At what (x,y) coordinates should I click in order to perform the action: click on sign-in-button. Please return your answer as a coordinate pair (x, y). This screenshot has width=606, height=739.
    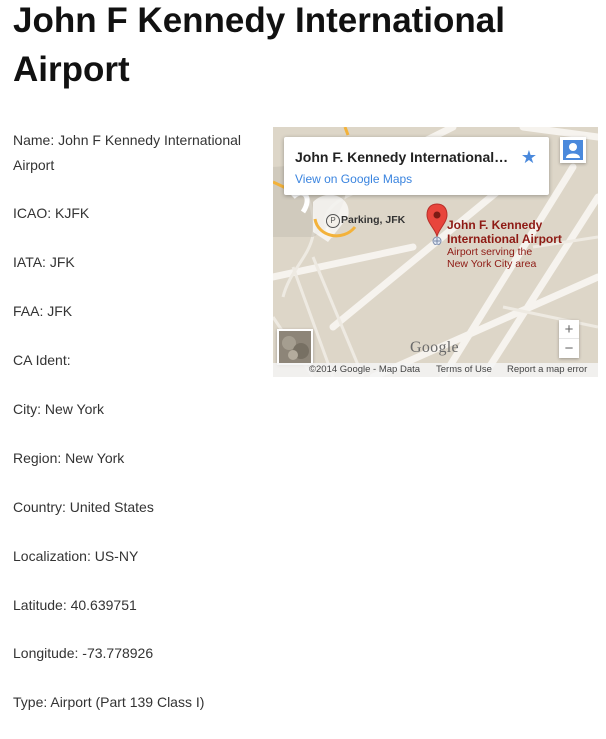
    Looking at the image, I should click on (573, 150).